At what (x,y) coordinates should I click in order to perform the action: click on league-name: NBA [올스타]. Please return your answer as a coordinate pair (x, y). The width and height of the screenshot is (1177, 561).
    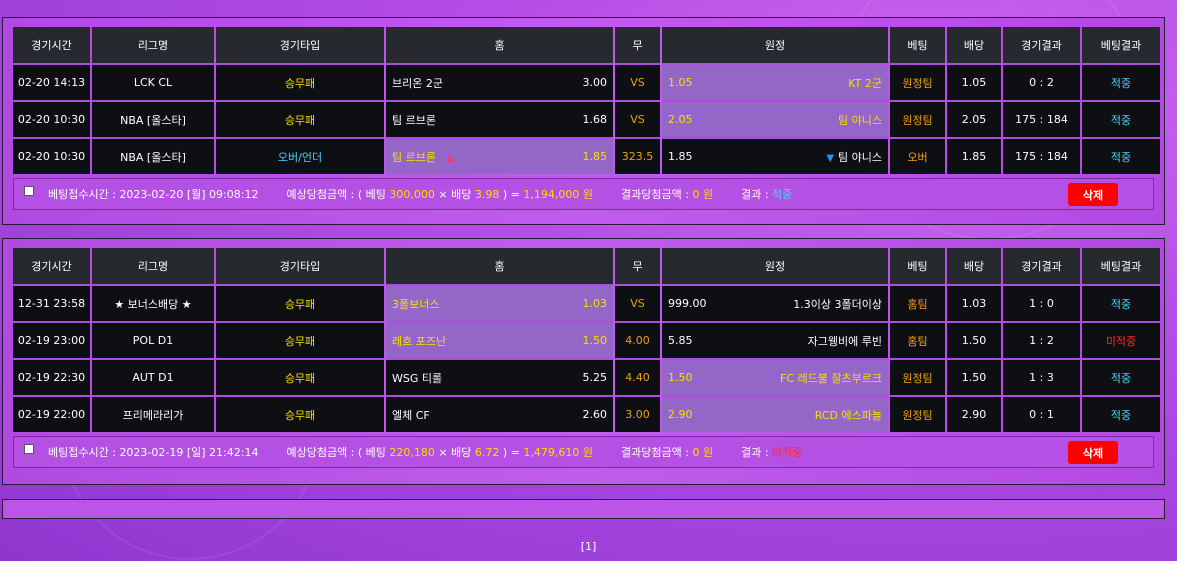
    Looking at the image, I should click on (153, 118).